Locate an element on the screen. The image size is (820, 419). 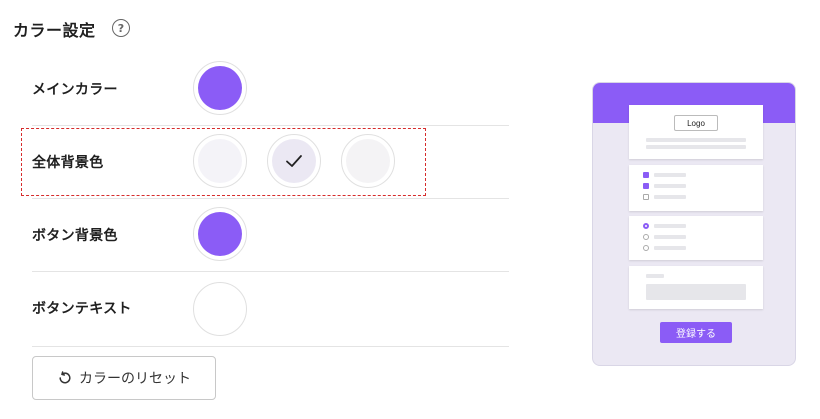
button-bg-swatch is located at coordinates (220, 234).